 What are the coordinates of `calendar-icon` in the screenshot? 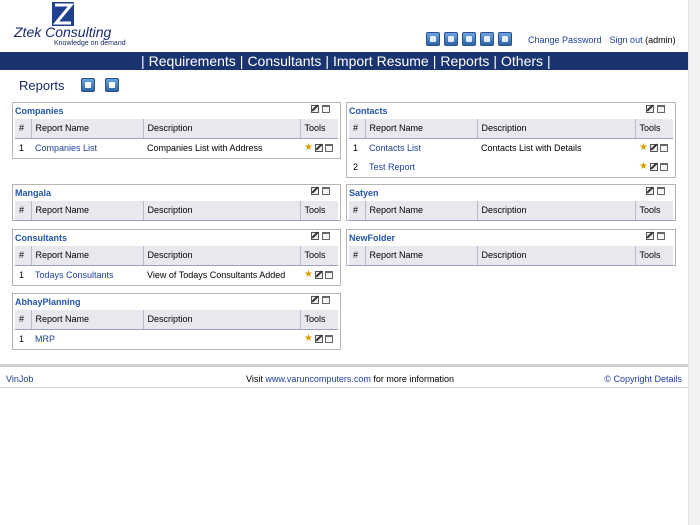 It's located at (451, 39).